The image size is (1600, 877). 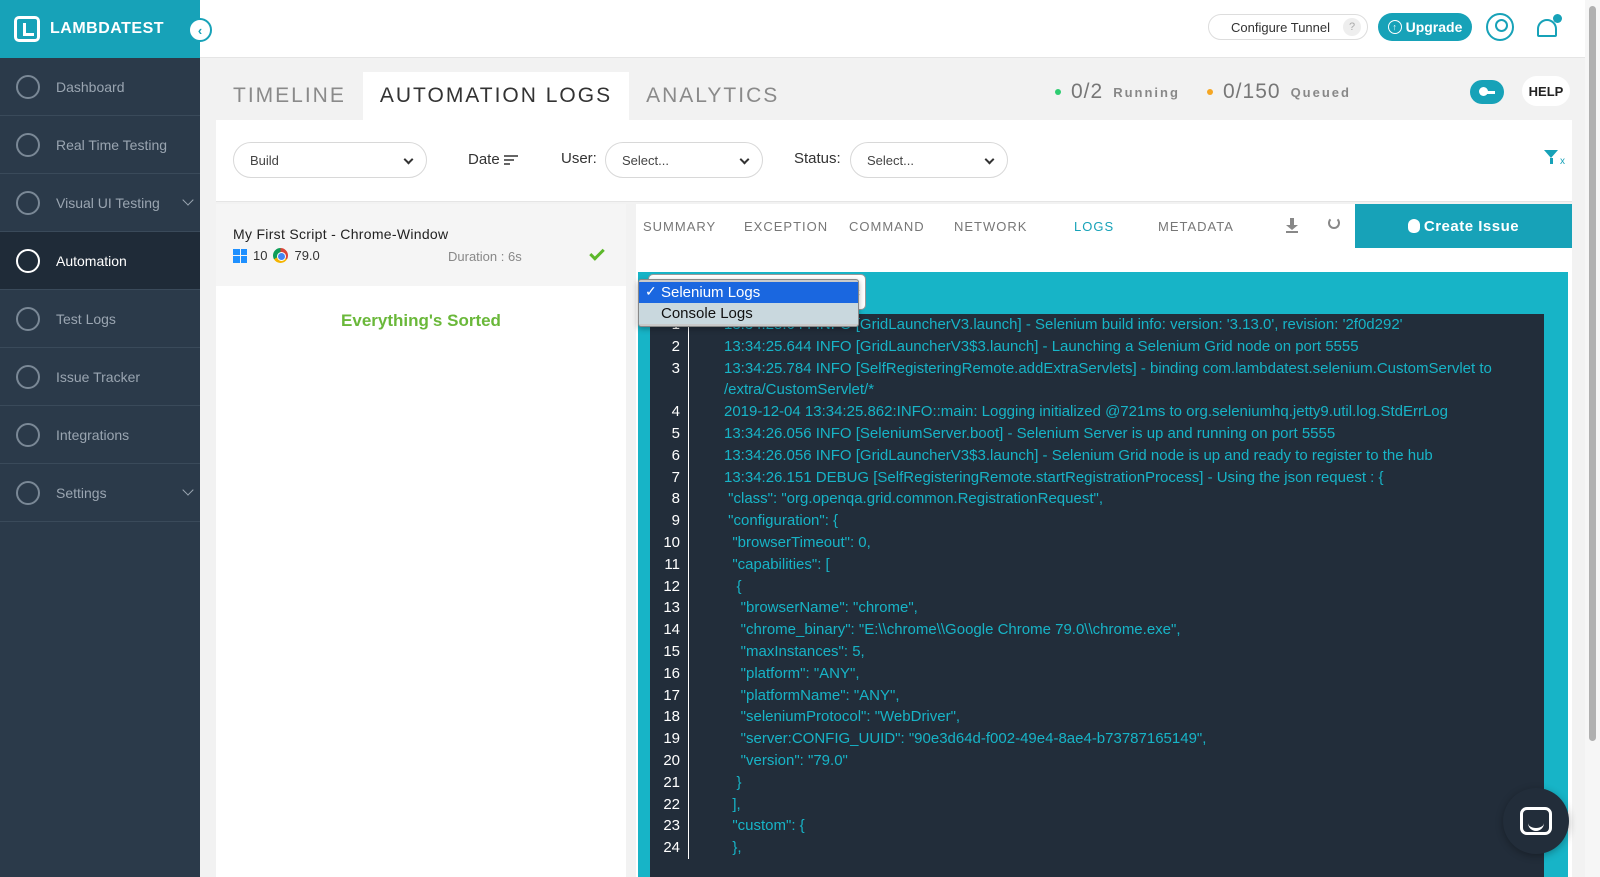 What do you see at coordinates (671, 717) in the screenshot?
I see `log-line-number: 18` at bounding box center [671, 717].